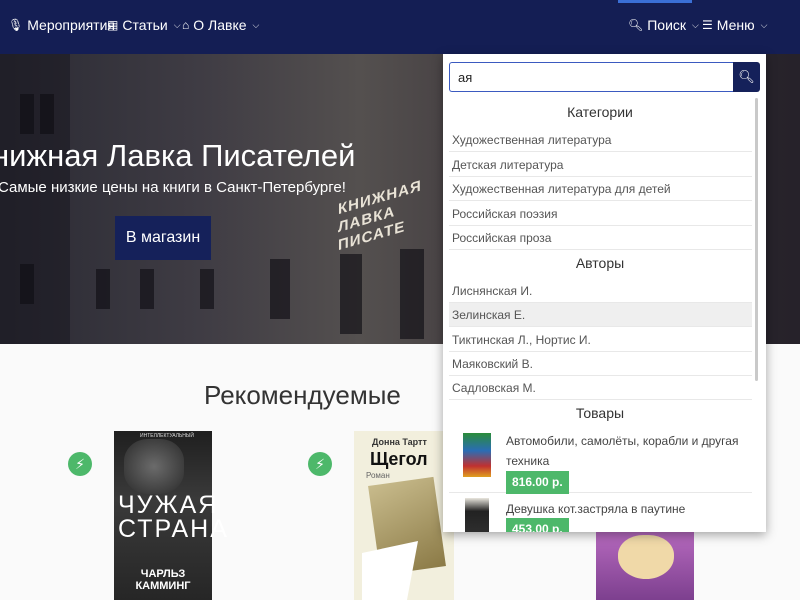 This screenshot has width=800, height=600. What do you see at coordinates (399, 442) in the screenshot?
I see `book-author: Донна Тартт` at bounding box center [399, 442].